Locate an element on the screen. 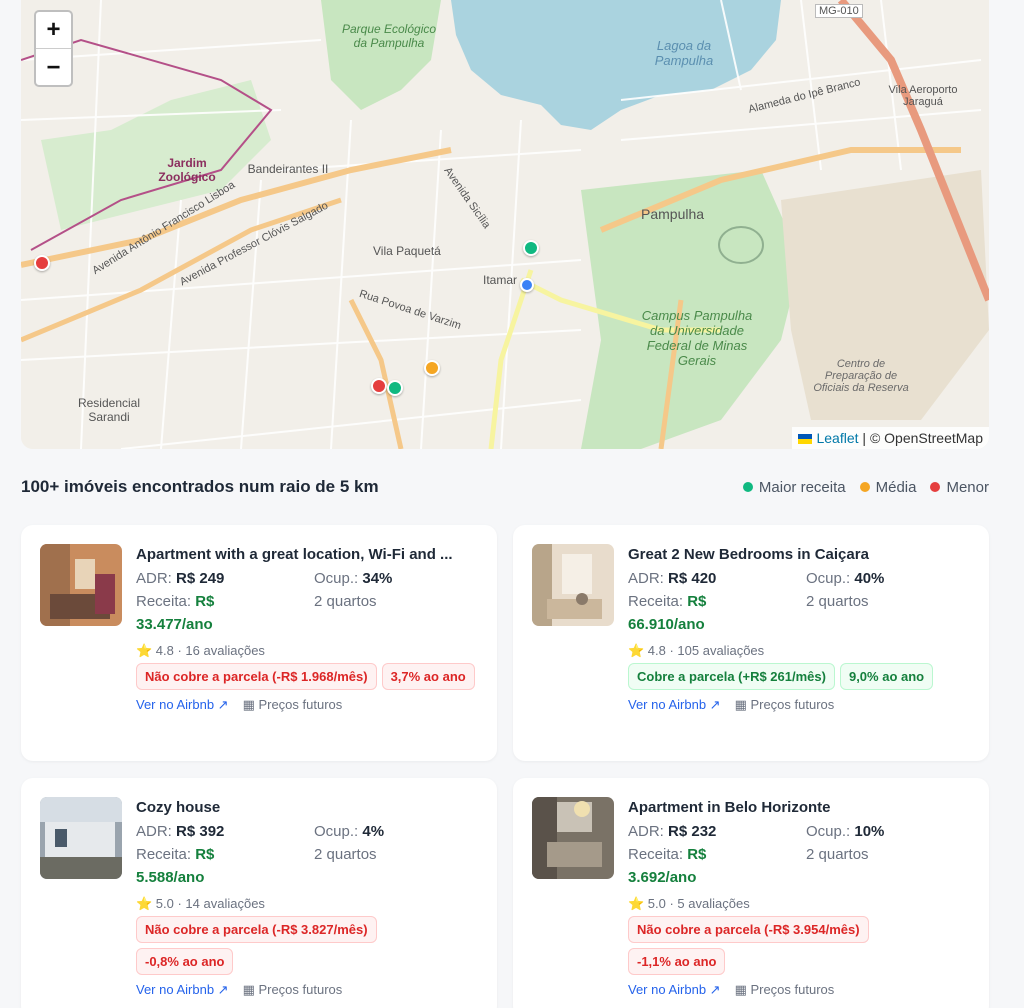 The width and height of the screenshot is (1024, 1008). green-dot-icon is located at coordinates (747, 487).